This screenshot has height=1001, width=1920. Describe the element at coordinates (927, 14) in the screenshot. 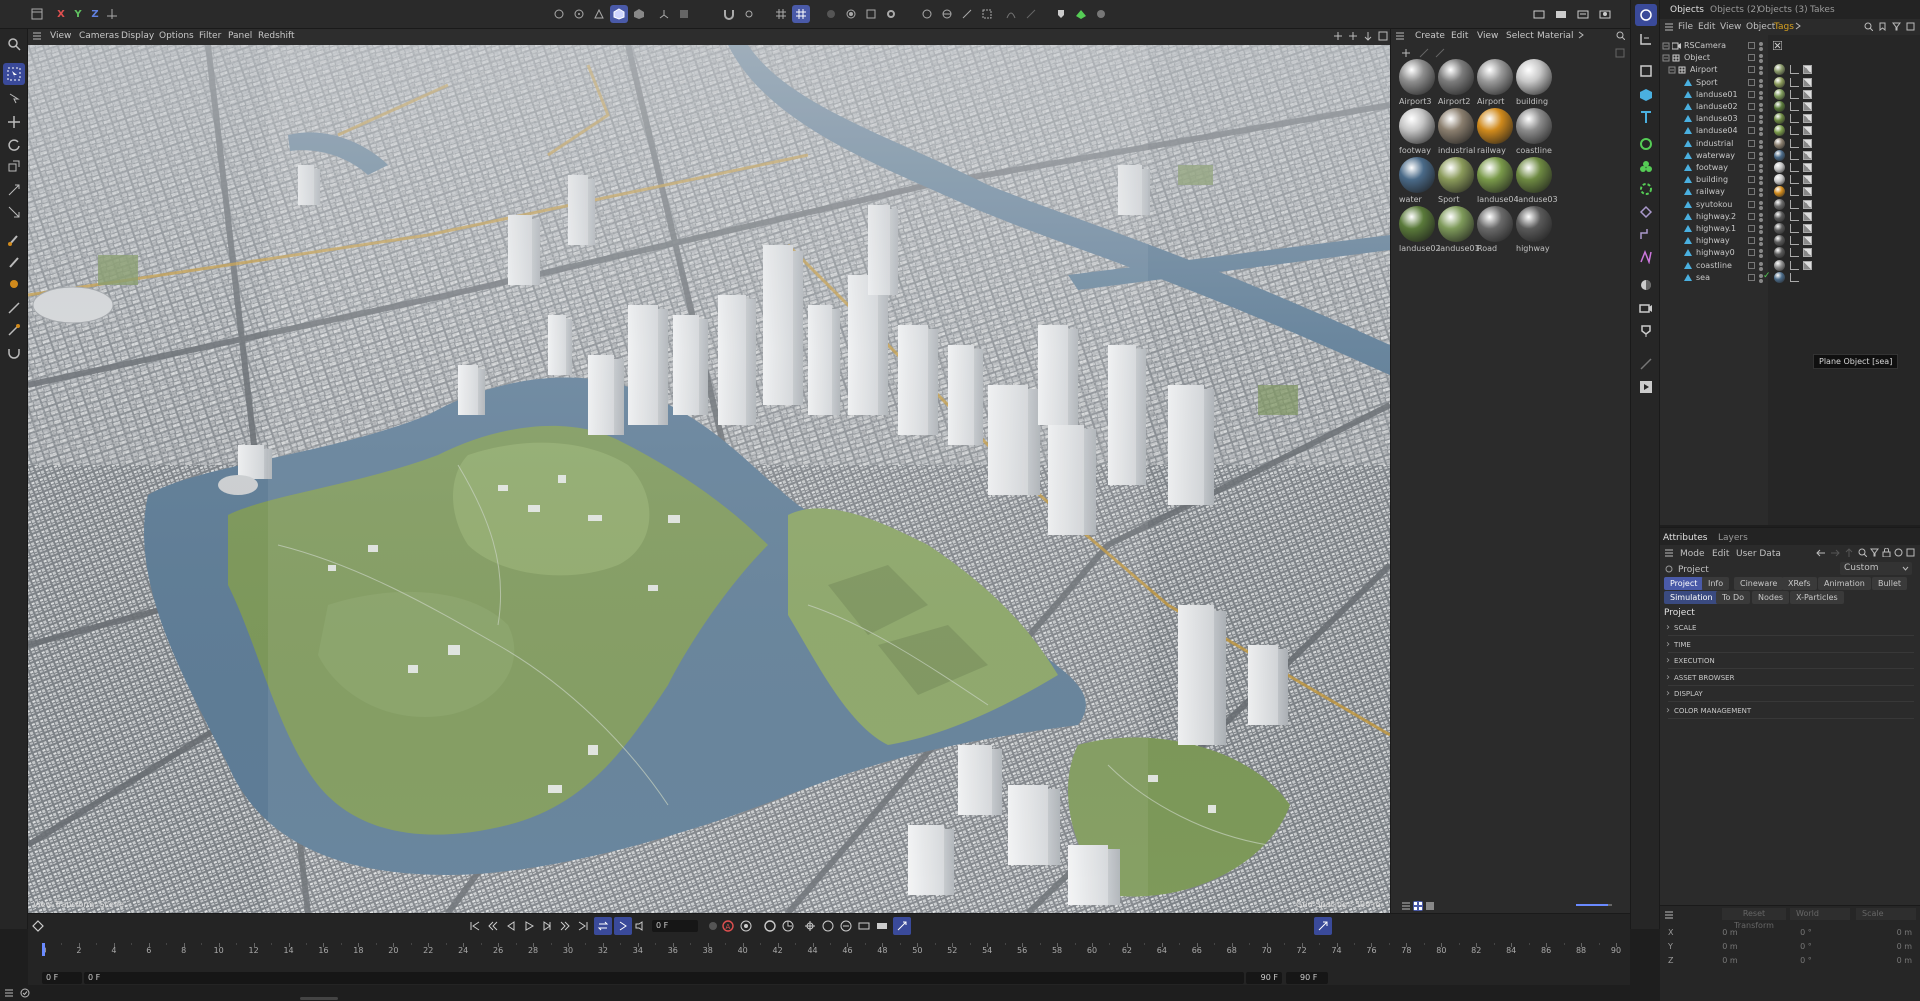

I see `cube-primitive-icon` at that location.